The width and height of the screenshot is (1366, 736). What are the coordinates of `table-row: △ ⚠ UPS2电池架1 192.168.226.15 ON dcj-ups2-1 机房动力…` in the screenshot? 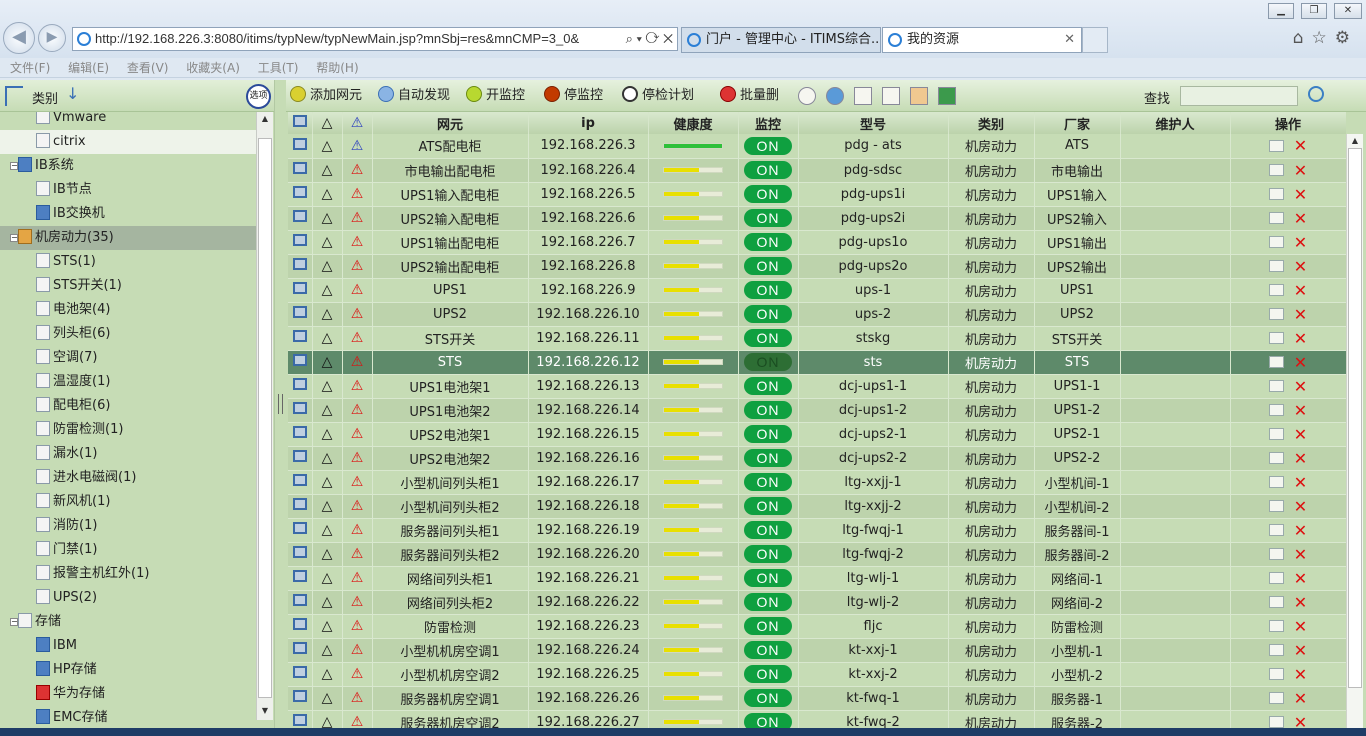 It's located at (817, 434).